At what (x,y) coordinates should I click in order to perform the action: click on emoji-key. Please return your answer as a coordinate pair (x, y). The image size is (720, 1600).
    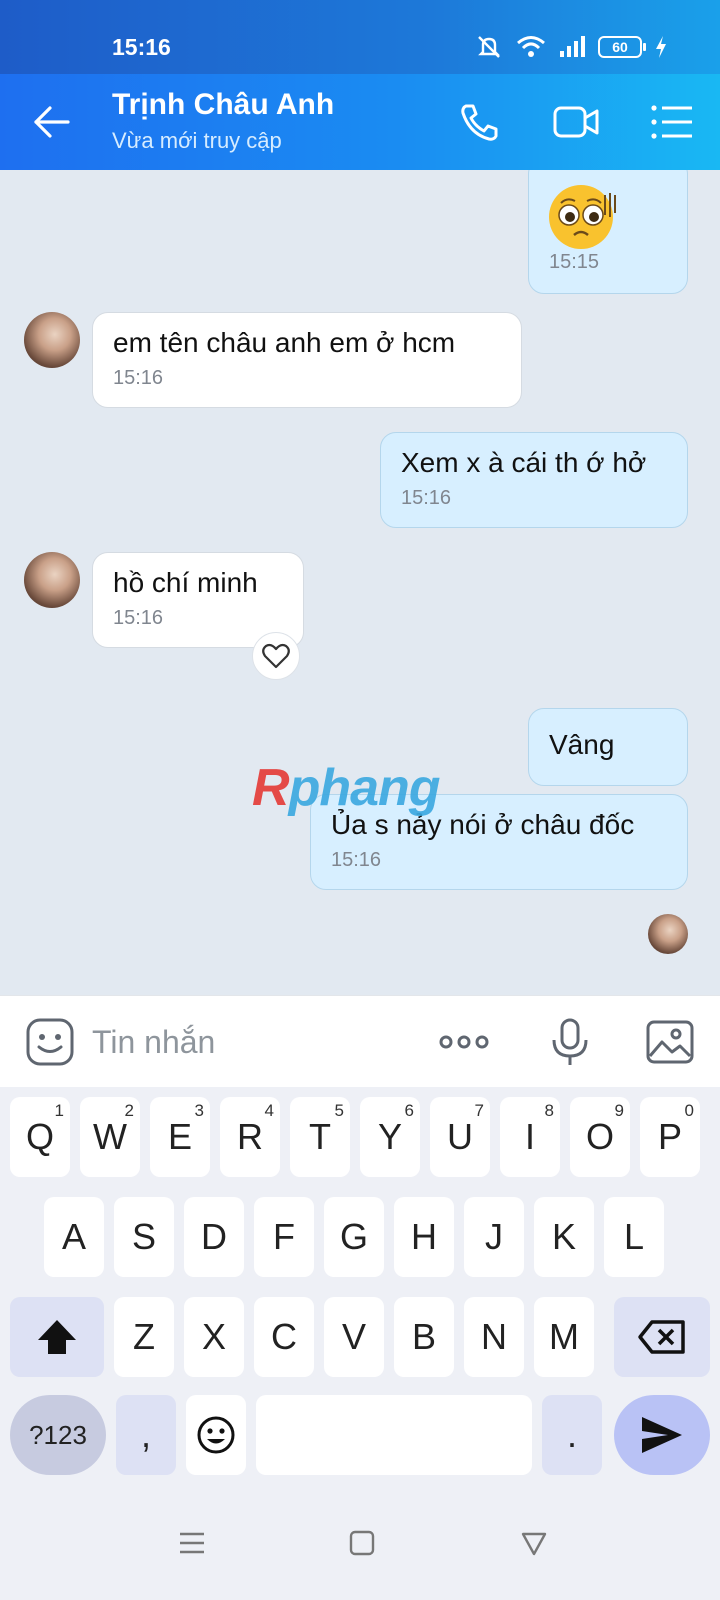
    Looking at the image, I should click on (216, 1435).